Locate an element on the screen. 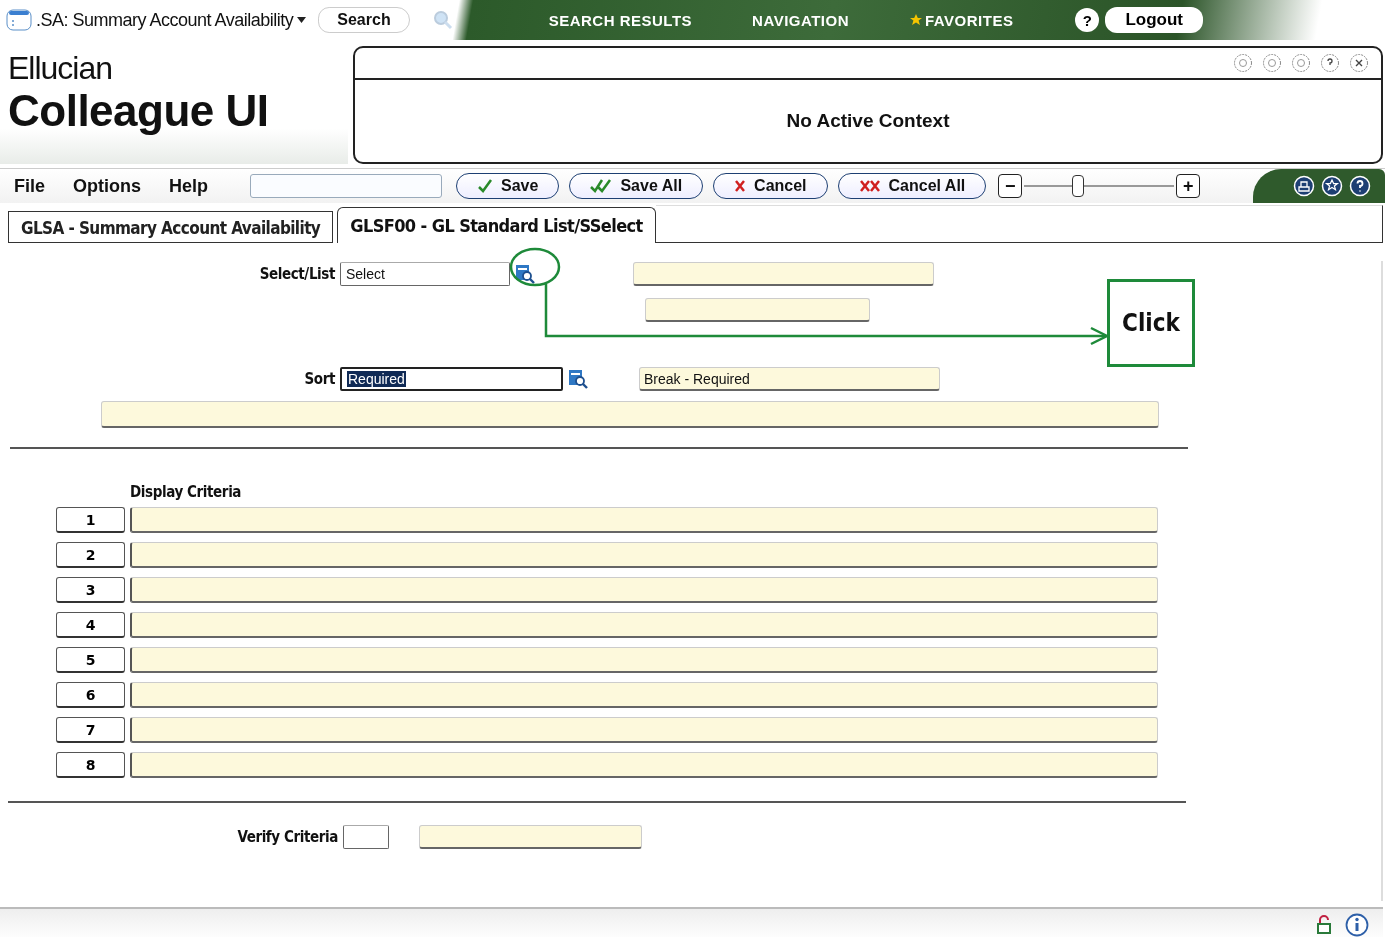 Image resolution: width=1385 pixels, height=937 pixels. field-label: Verify Criteria is located at coordinates (287, 837).